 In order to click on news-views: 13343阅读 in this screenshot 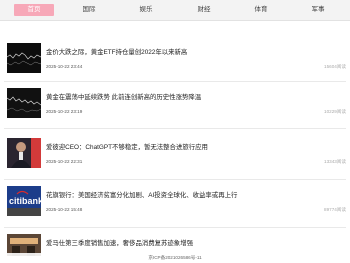, I will do `click(335, 161)`.